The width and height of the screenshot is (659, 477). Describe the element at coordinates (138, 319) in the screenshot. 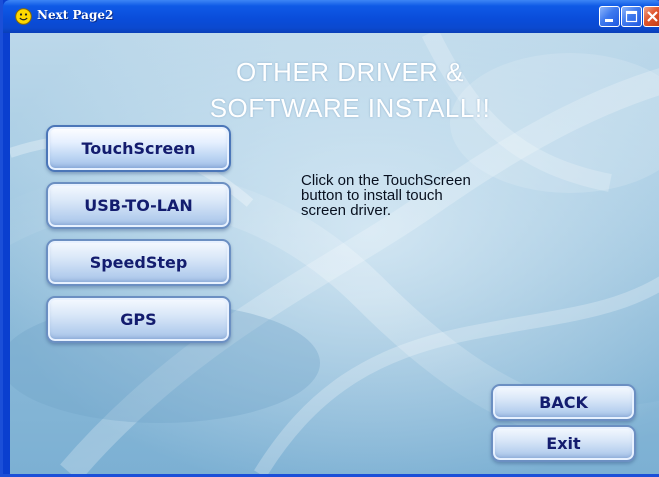

I see `gps-button: GPS` at that location.